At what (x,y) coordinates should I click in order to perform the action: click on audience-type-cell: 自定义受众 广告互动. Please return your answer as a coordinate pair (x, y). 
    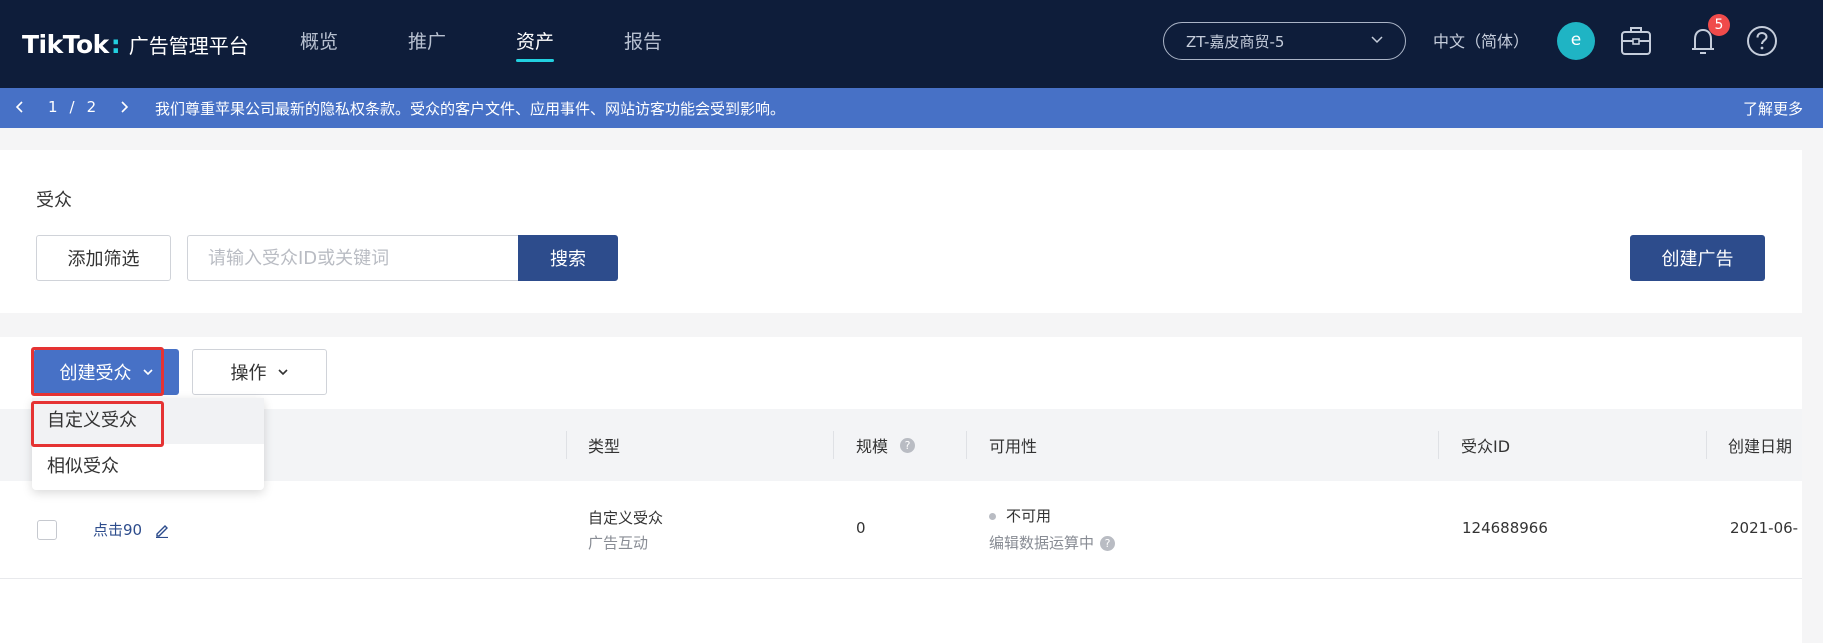
    Looking at the image, I should click on (625, 530).